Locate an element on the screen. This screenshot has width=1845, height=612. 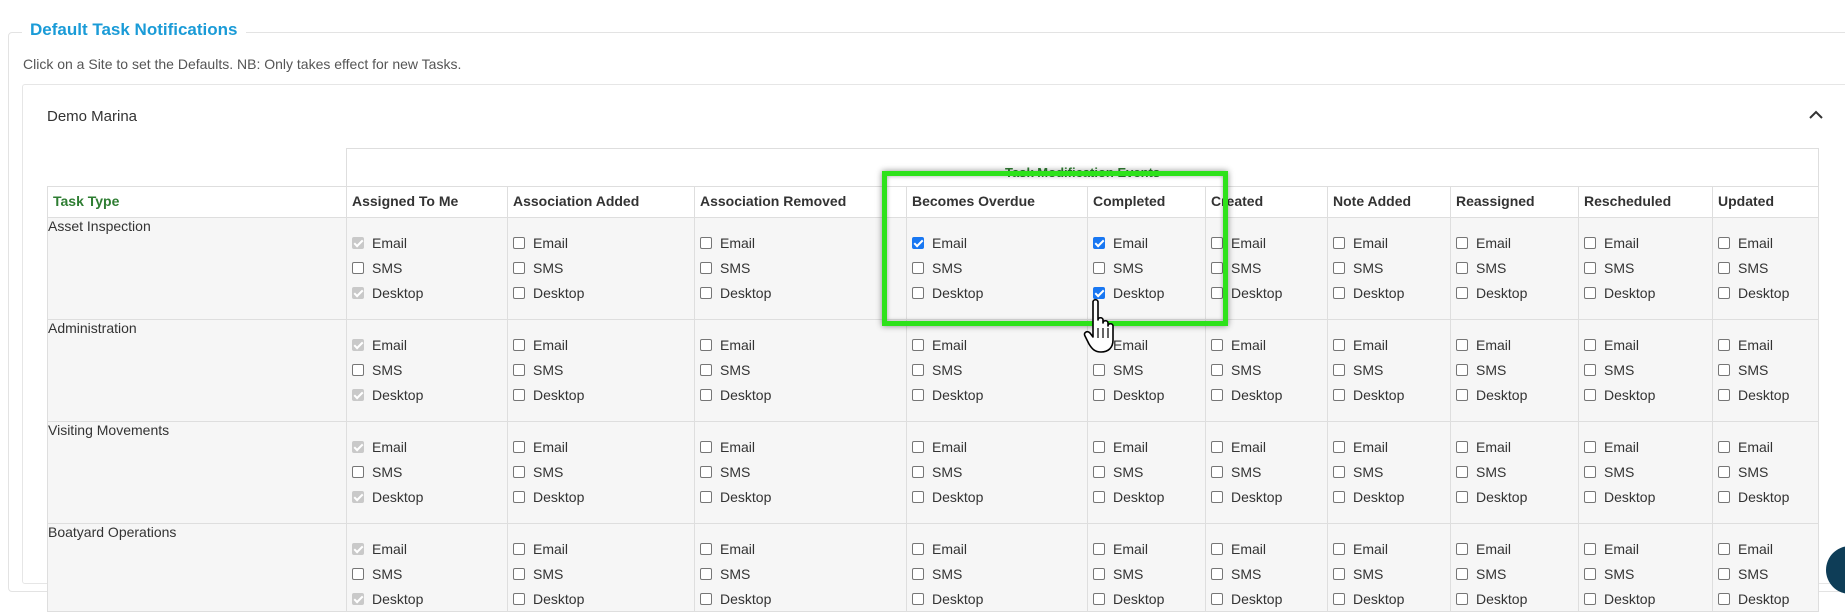
site-title: Demo Marina is located at coordinates (92, 116).